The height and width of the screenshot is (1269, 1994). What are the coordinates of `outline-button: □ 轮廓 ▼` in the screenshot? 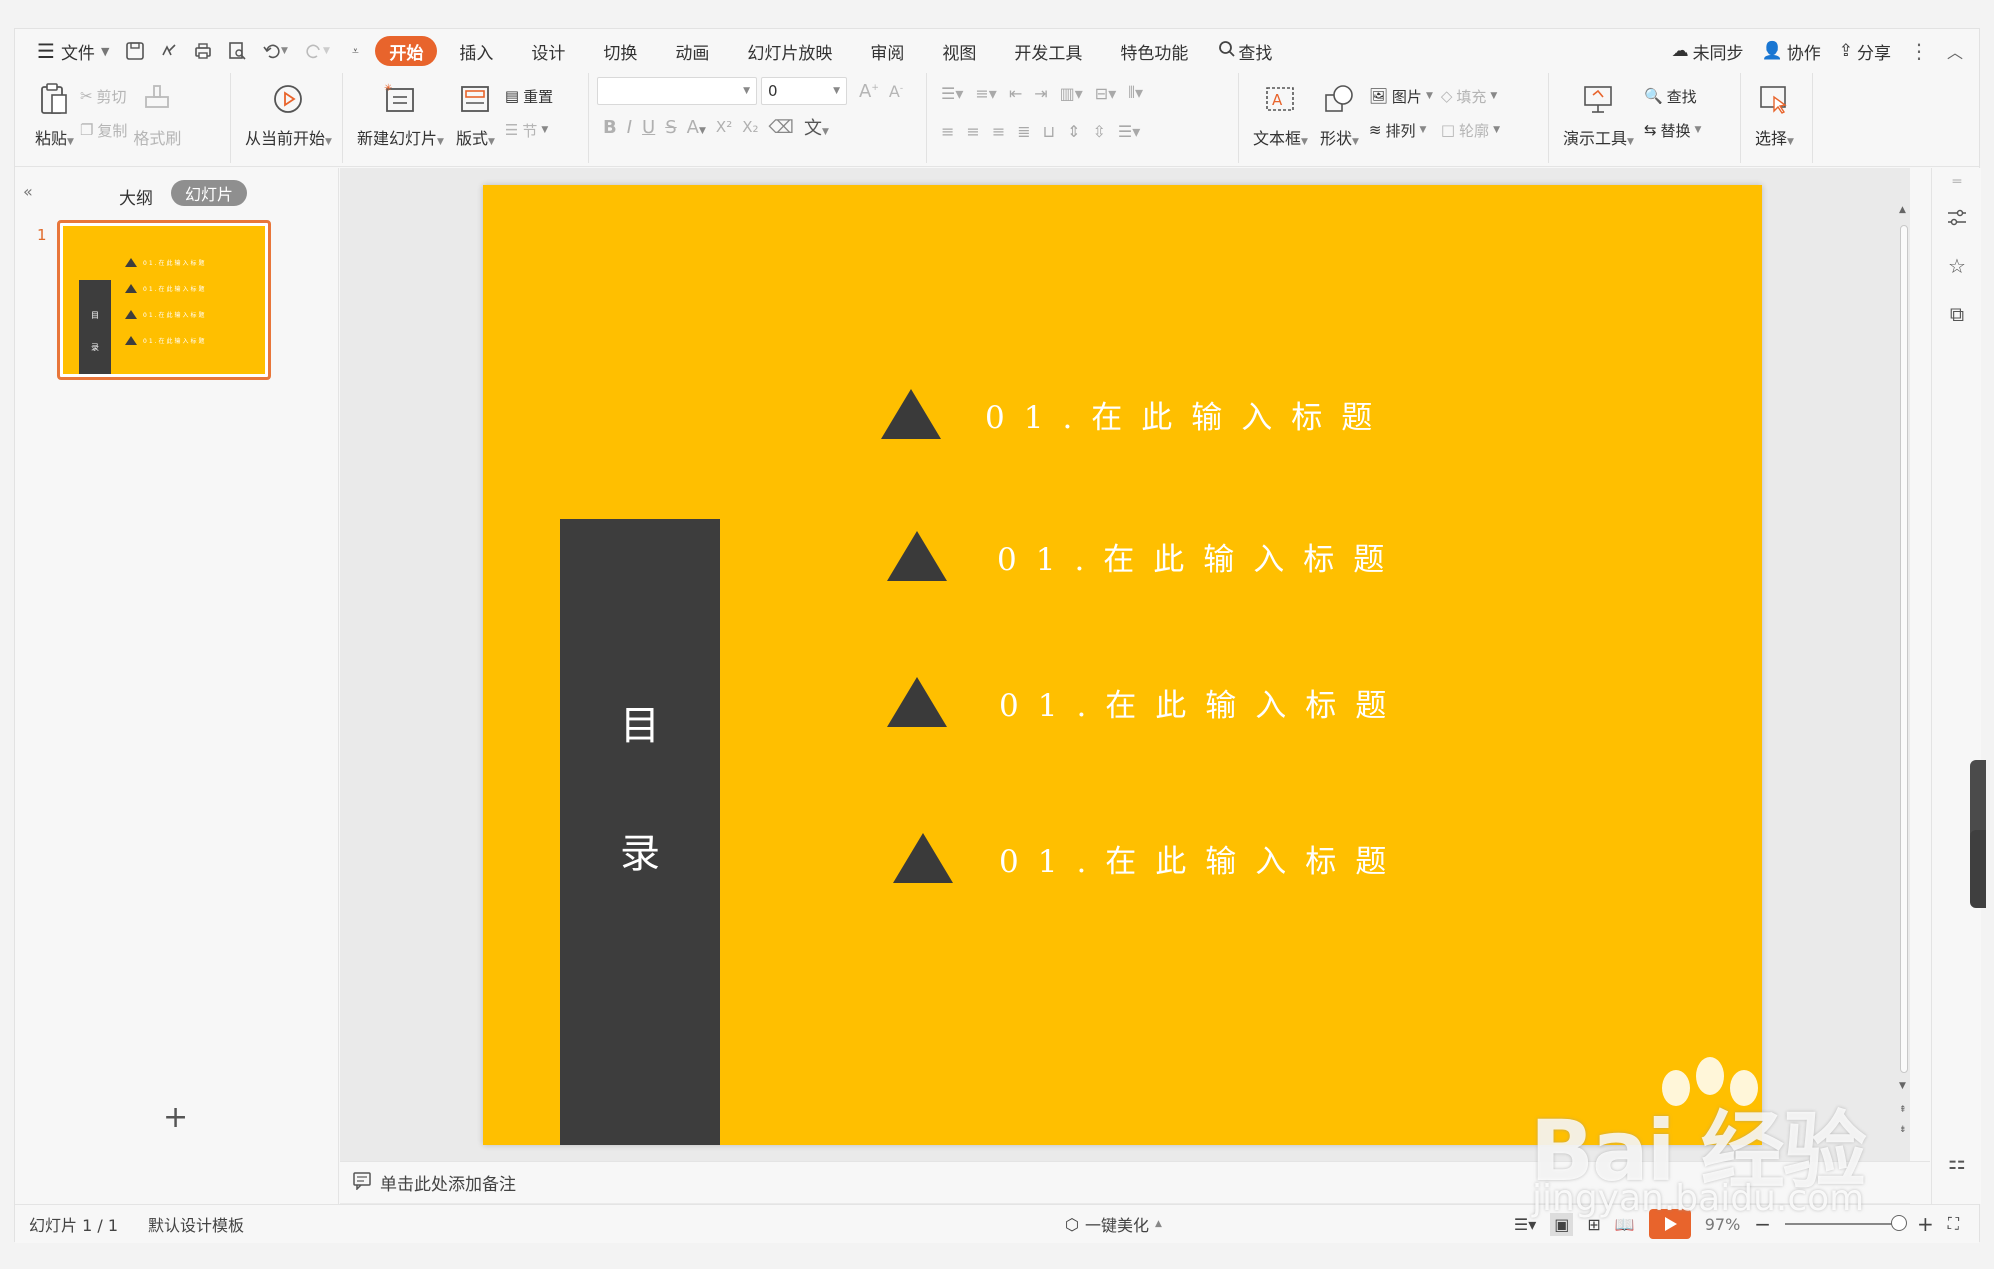 It's located at (1470, 130).